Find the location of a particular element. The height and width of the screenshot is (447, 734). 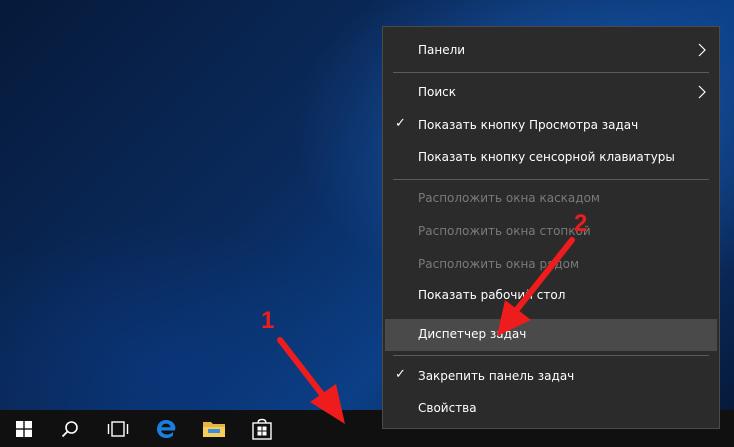

menu-item-label: Расположить окна каскадом is located at coordinates (509, 198).